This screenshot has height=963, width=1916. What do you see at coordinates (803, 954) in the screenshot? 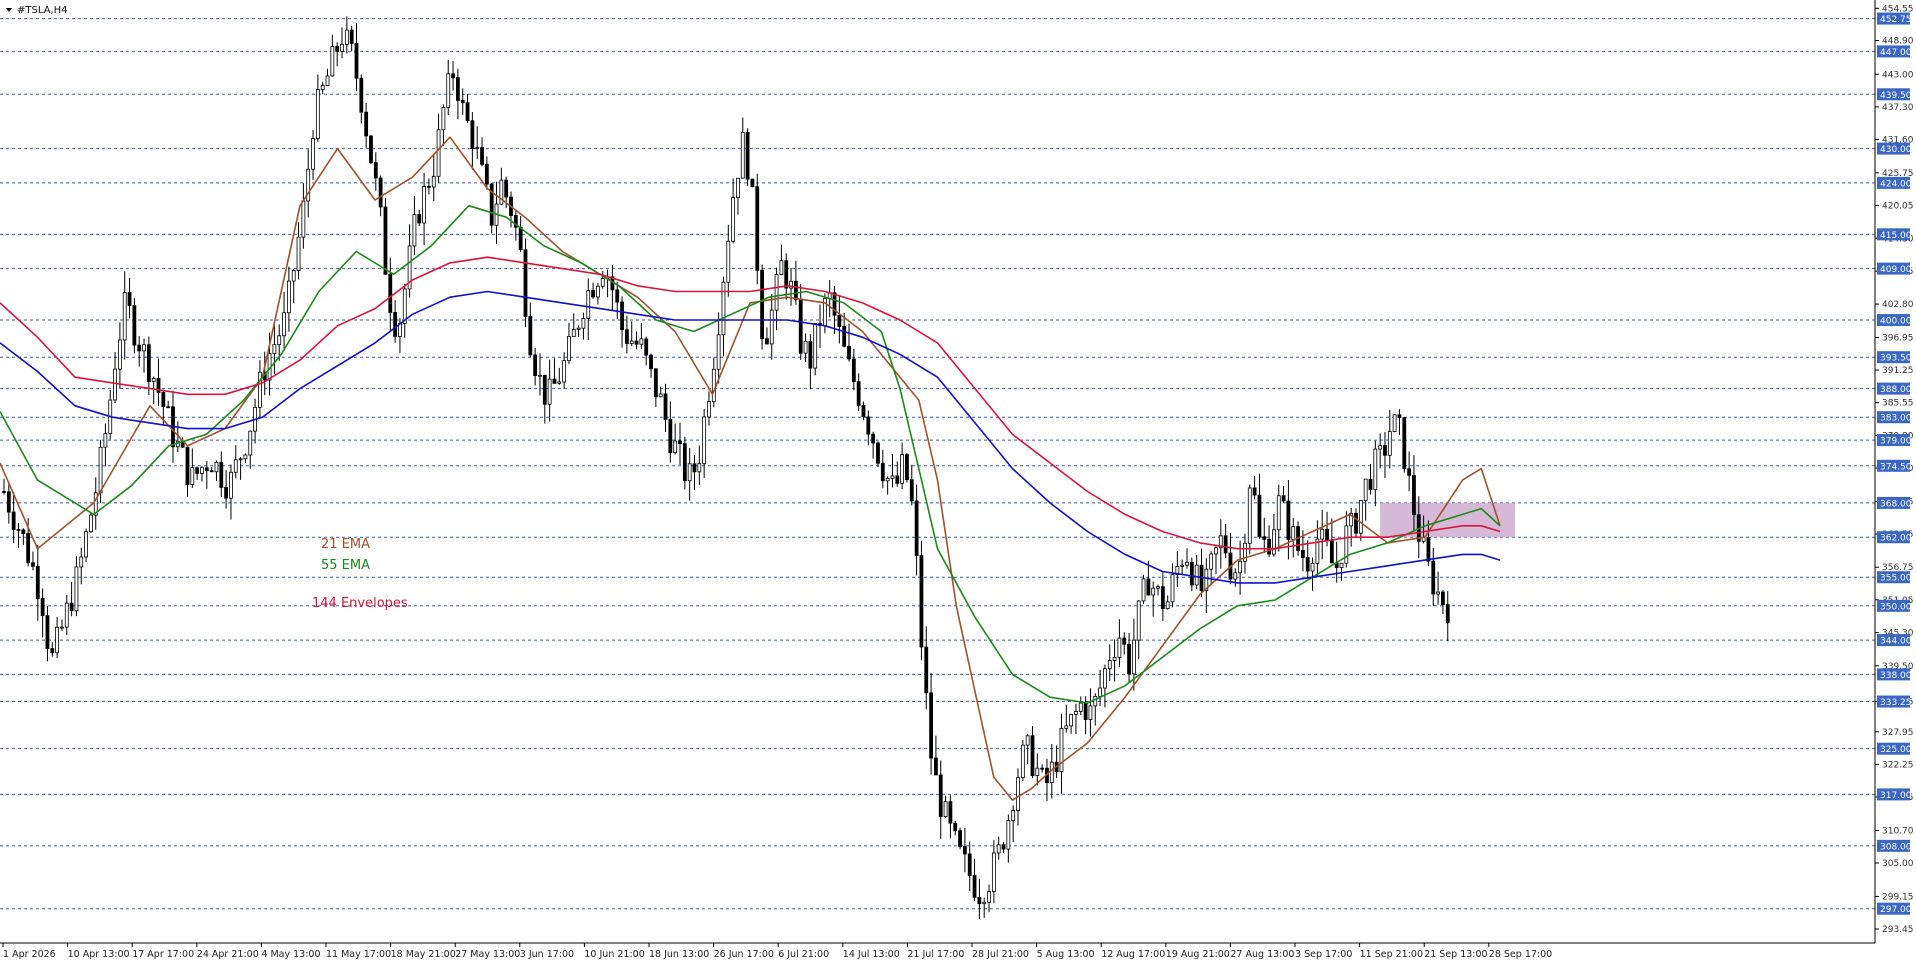
I see `time-tick-label: 6 Jul 21:00` at bounding box center [803, 954].